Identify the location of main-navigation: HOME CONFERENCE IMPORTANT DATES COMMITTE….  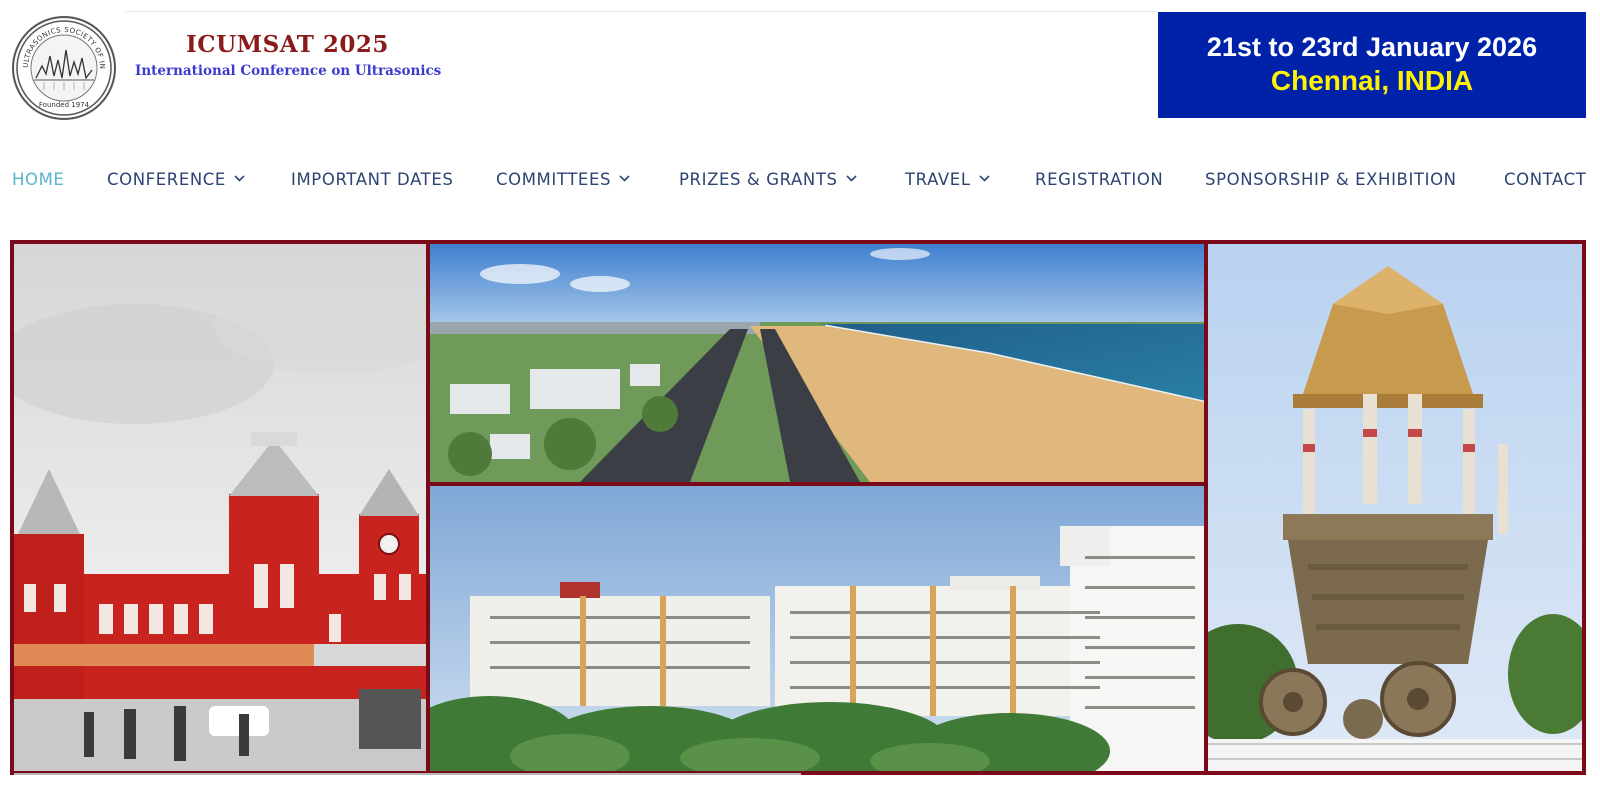
(800, 180).